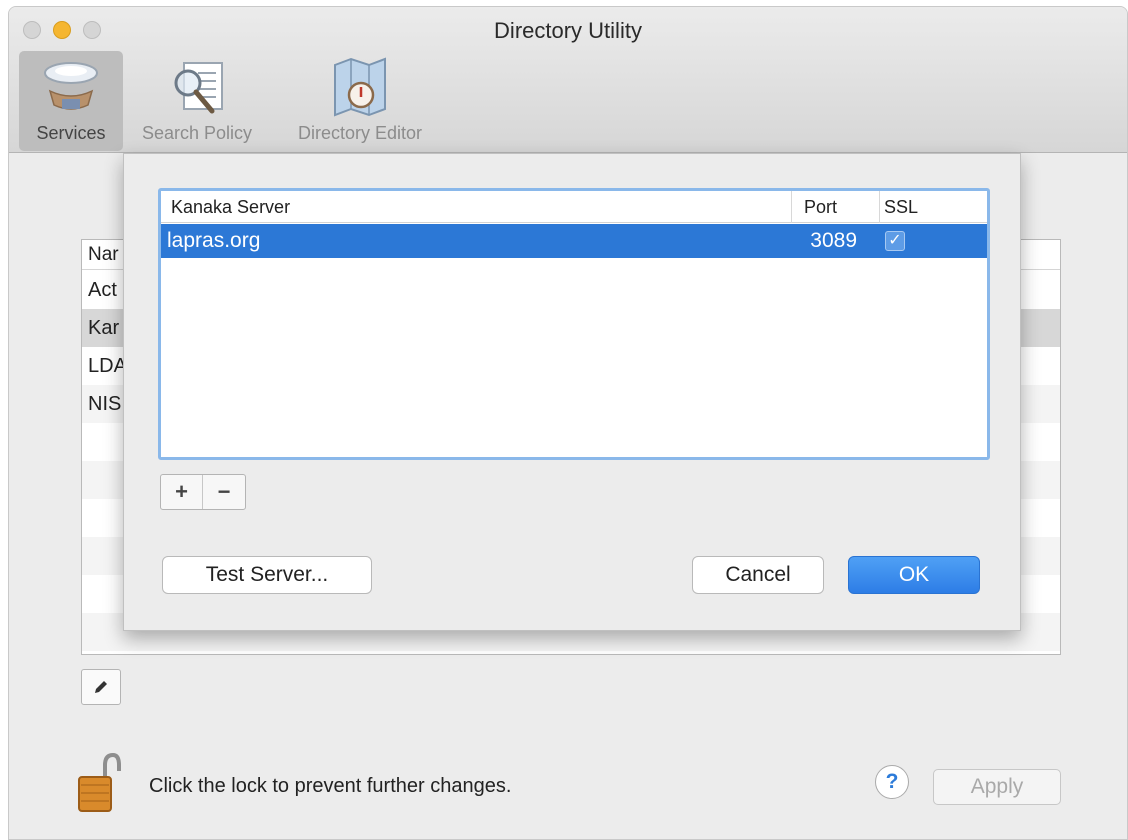 The width and height of the screenshot is (1128, 840). Describe the element at coordinates (895, 241) in the screenshot. I see `ssl-checkbox: ✓` at that location.